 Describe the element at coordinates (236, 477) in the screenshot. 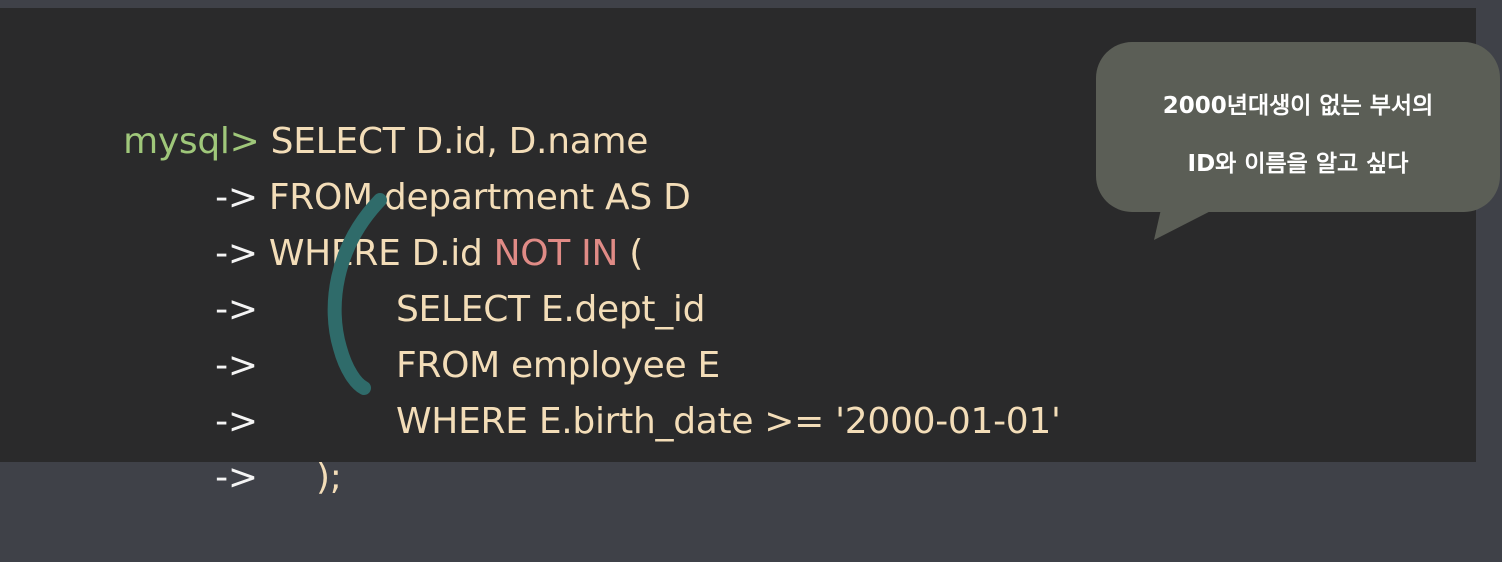

I see `continuation-arrow: ->` at that location.